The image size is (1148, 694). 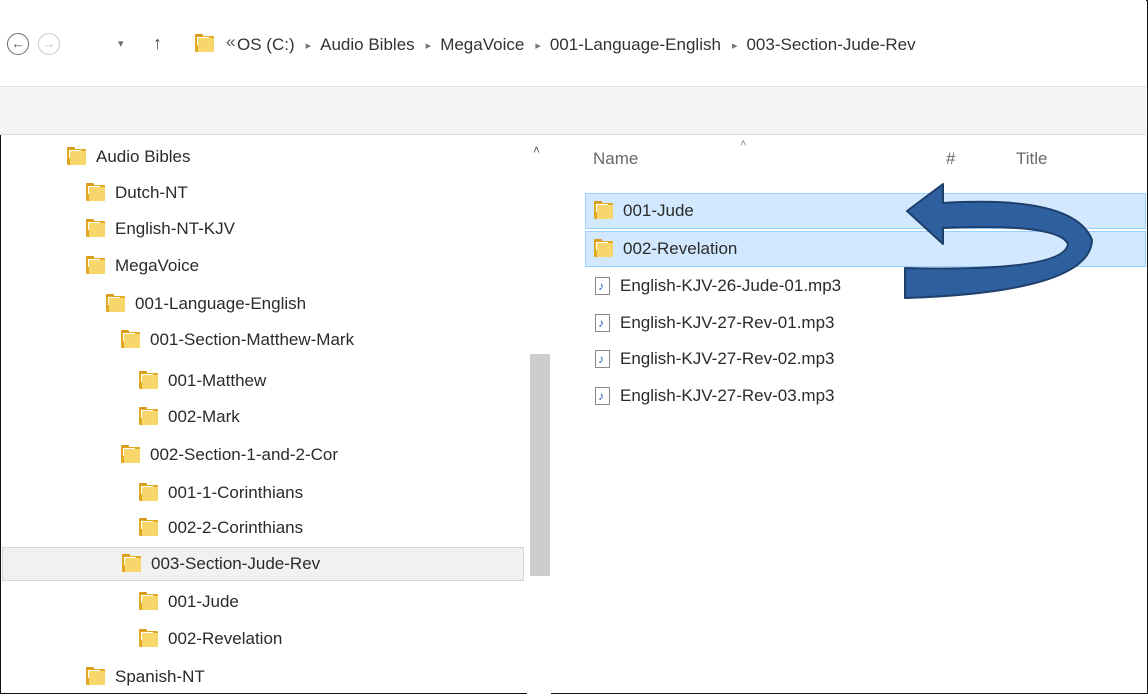 I want to click on tree-item-english-nt-kjv: English-NT-KJV, so click(x=160, y=229).